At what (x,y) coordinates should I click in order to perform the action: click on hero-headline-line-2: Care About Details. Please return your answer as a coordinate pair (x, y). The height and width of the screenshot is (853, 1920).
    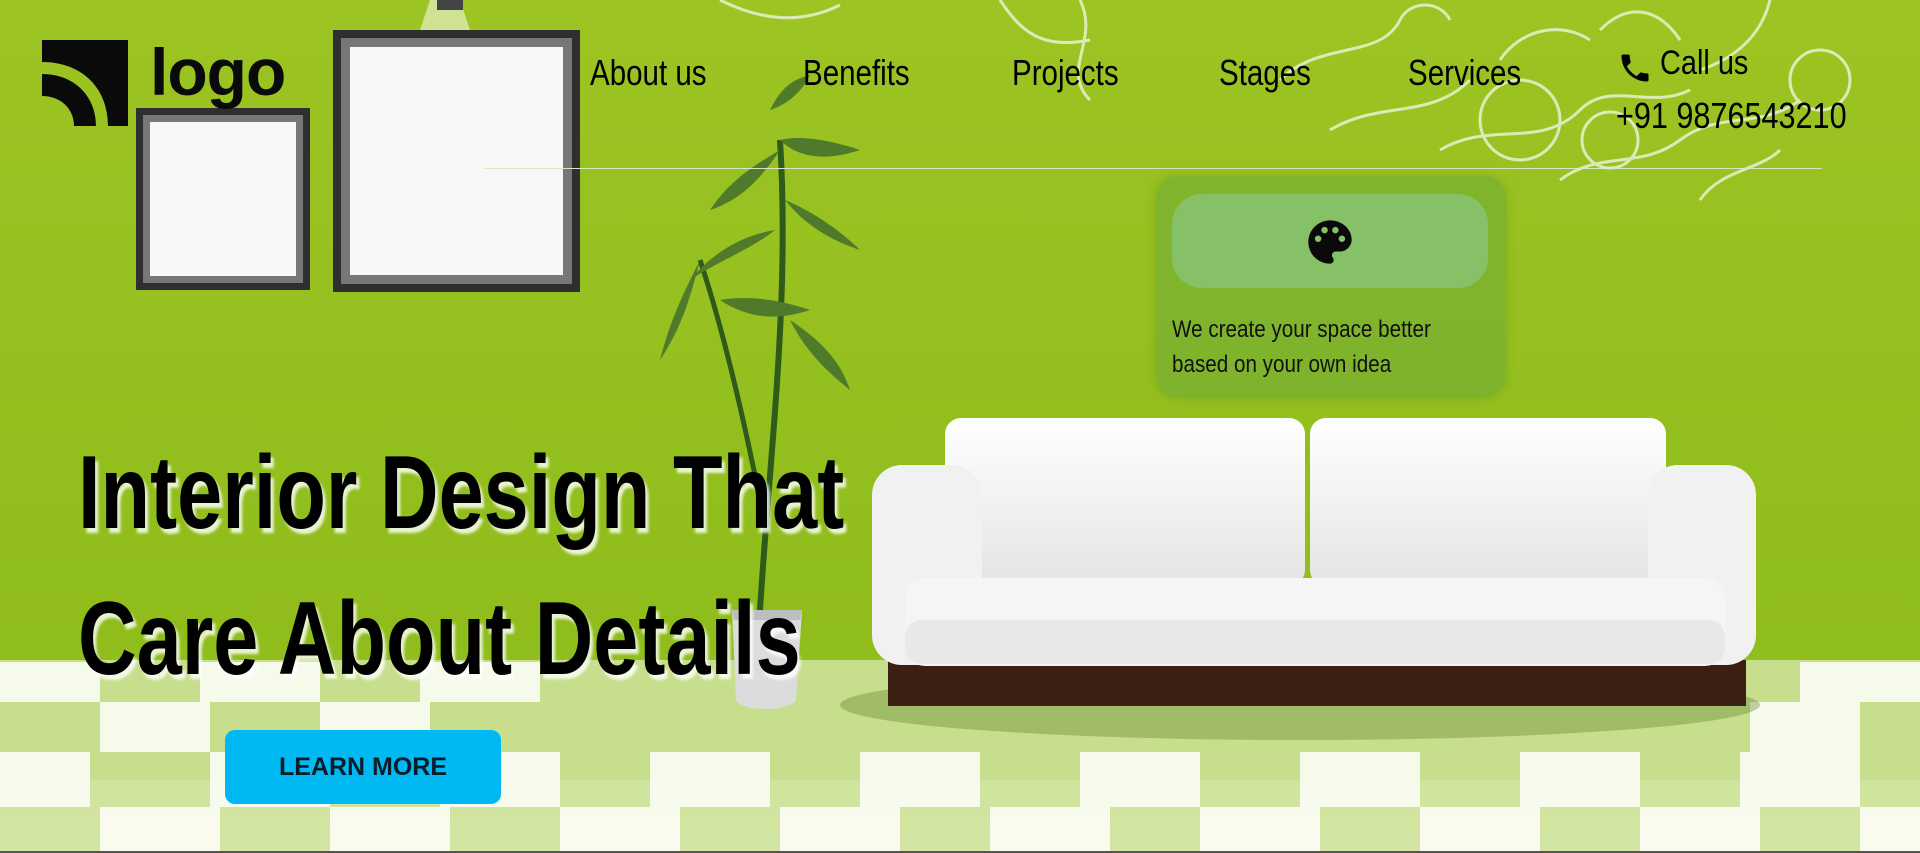
    Looking at the image, I should click on (439, 639).